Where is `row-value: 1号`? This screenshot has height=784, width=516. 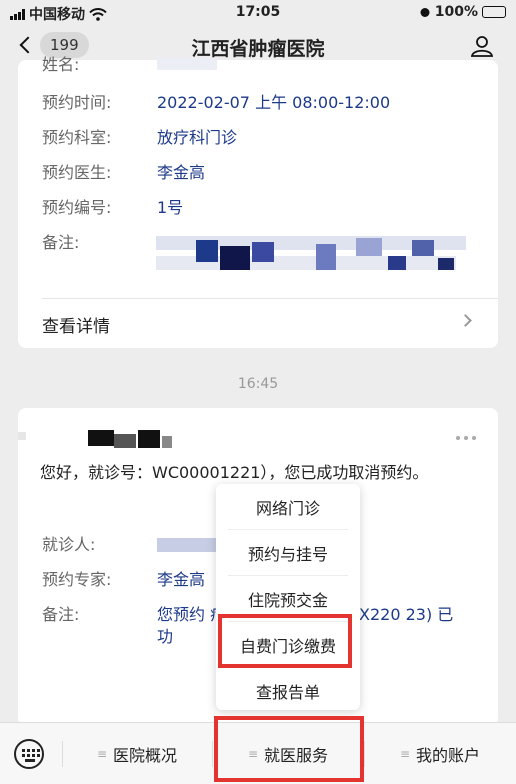
row-value: 1号 is located at coordinates (170, 207).